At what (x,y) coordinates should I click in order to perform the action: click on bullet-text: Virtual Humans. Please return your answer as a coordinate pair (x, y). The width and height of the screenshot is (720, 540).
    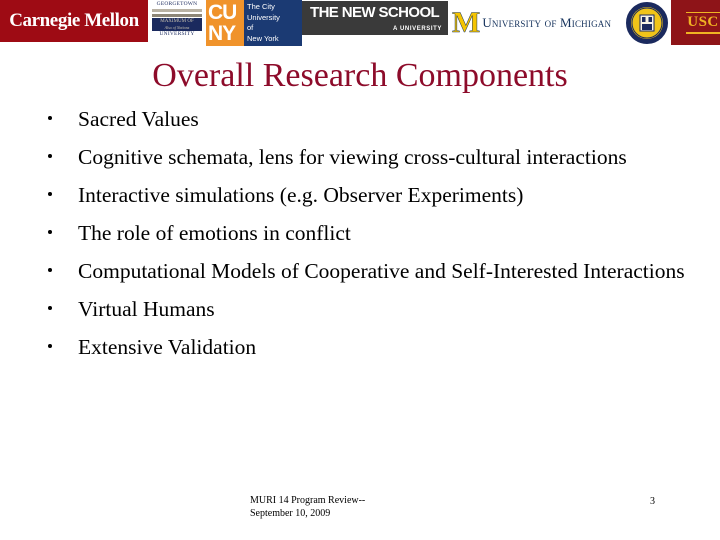
    Looking at the image, I should click on (146, 309).